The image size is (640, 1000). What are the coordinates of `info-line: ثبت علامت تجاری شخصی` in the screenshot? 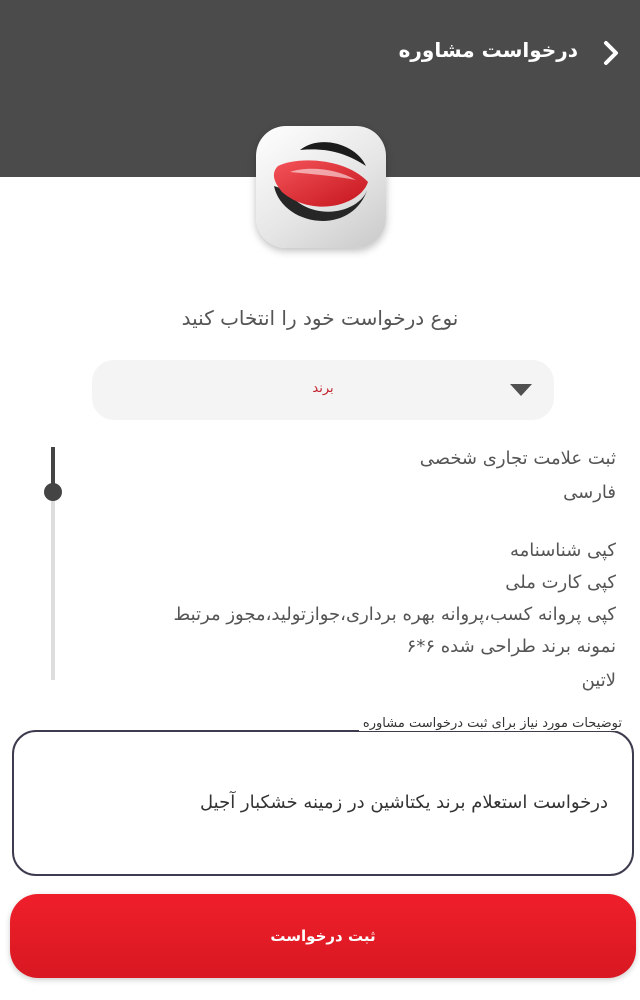 It's located at (517, 458).